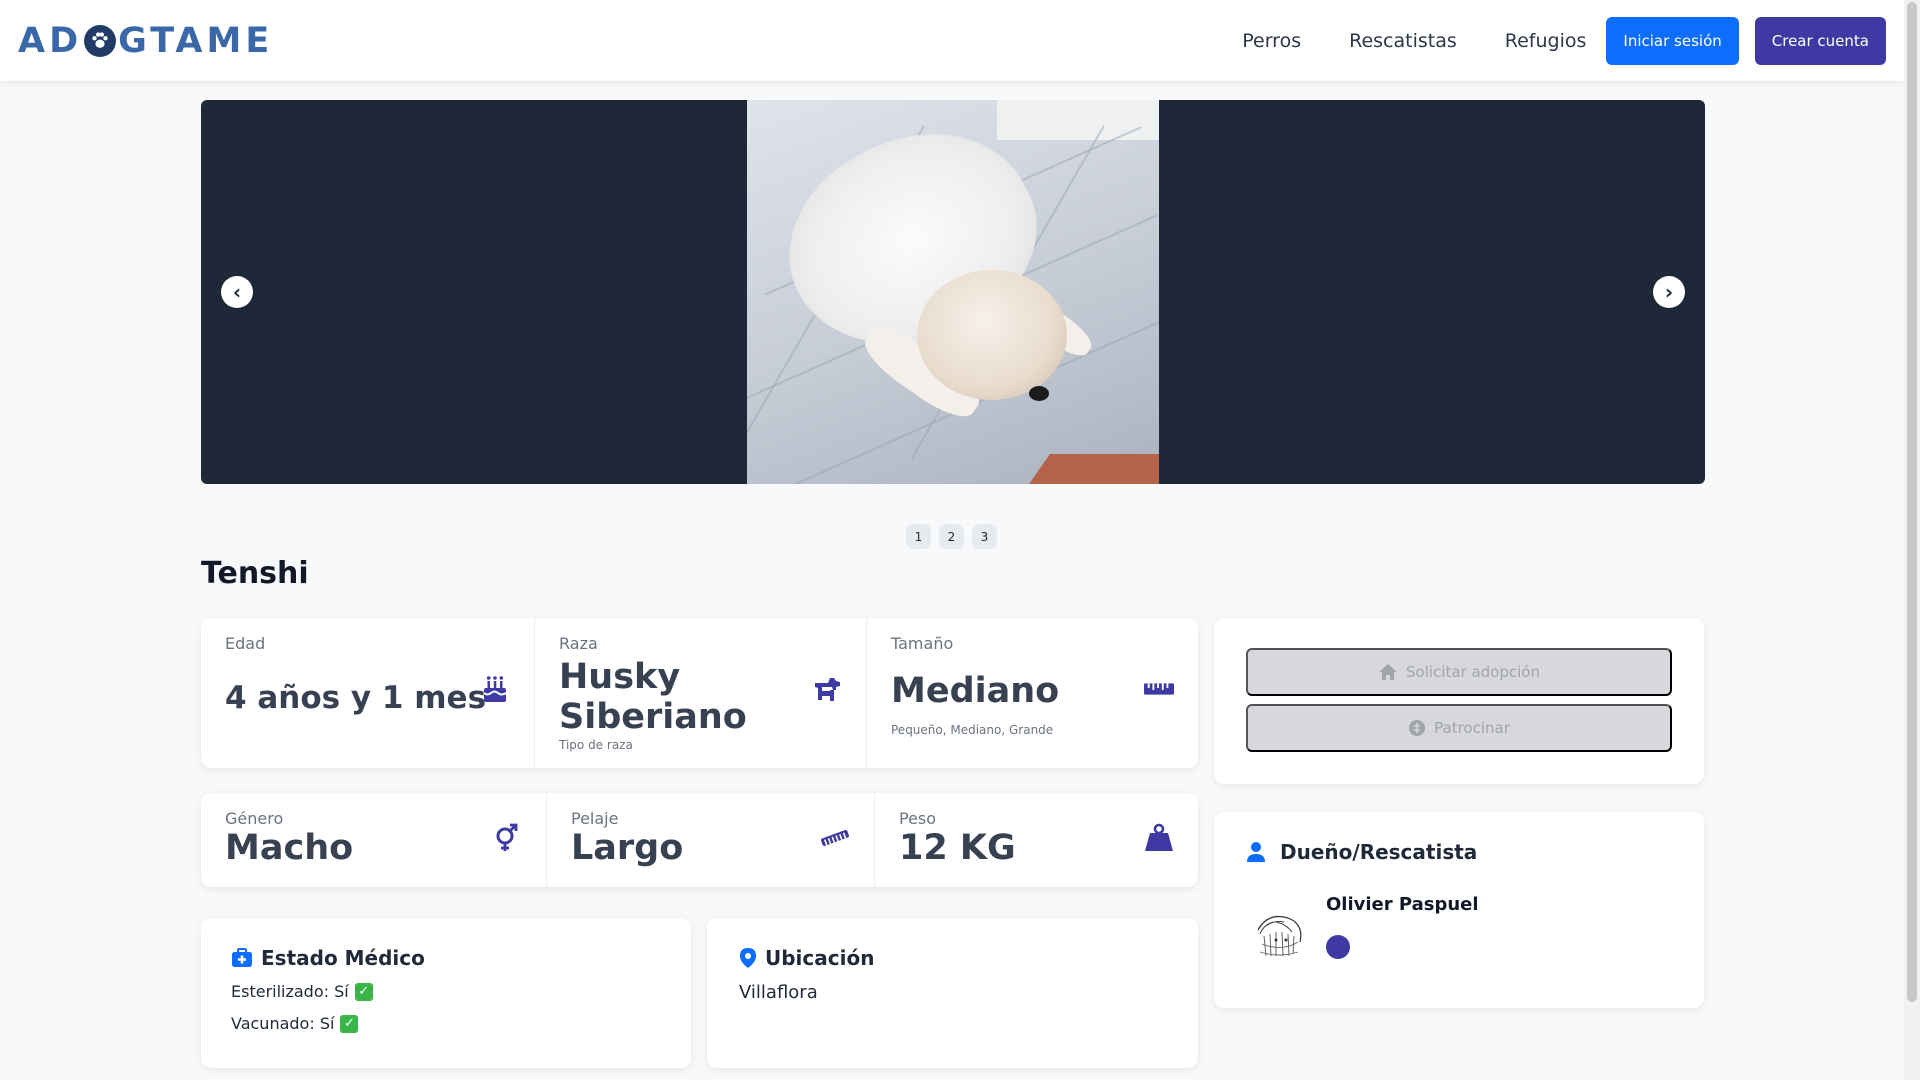 The width and height of the screenshot is (1920, 1080). I want to click on size-sub: Pequeño, Mediano, Grande, so click(972, 730).